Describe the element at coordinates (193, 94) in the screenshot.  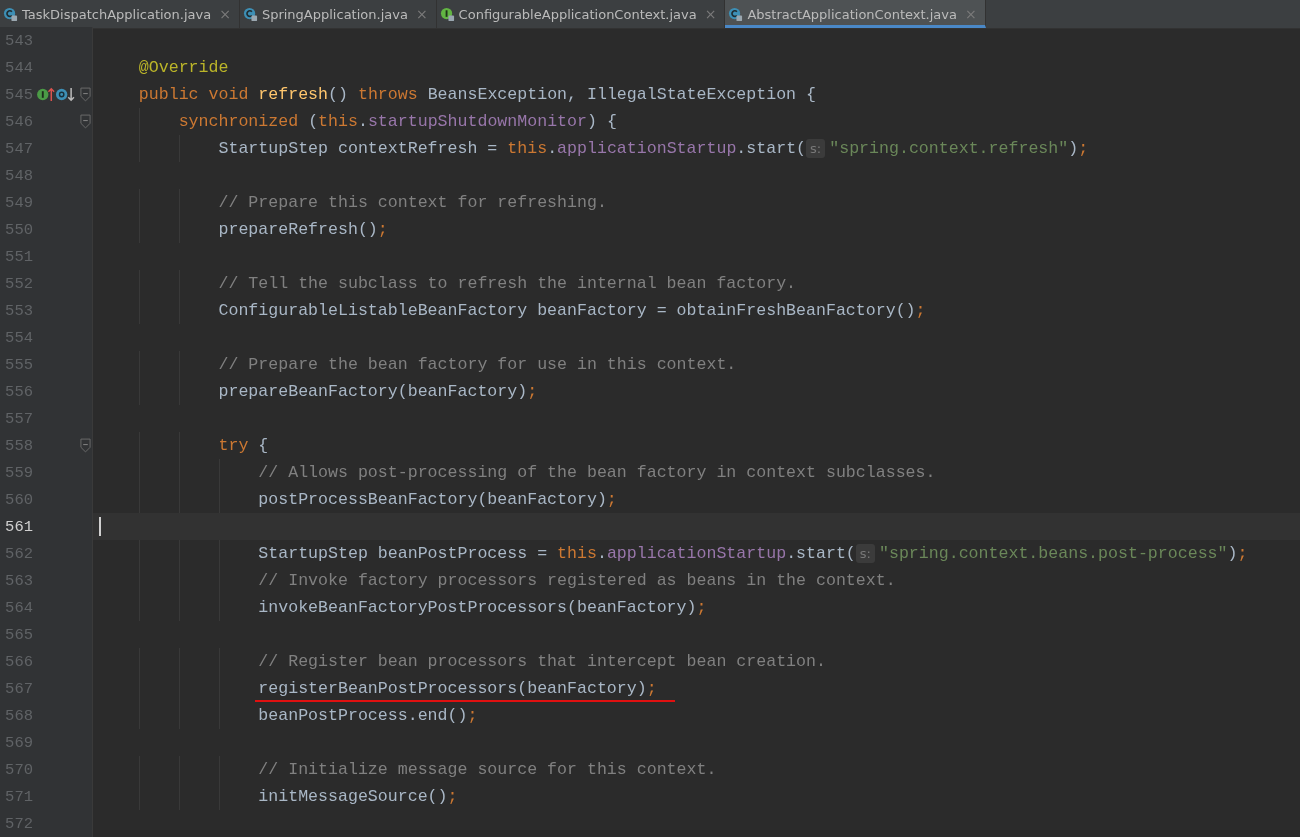
I see `keyword: public void` at that location.